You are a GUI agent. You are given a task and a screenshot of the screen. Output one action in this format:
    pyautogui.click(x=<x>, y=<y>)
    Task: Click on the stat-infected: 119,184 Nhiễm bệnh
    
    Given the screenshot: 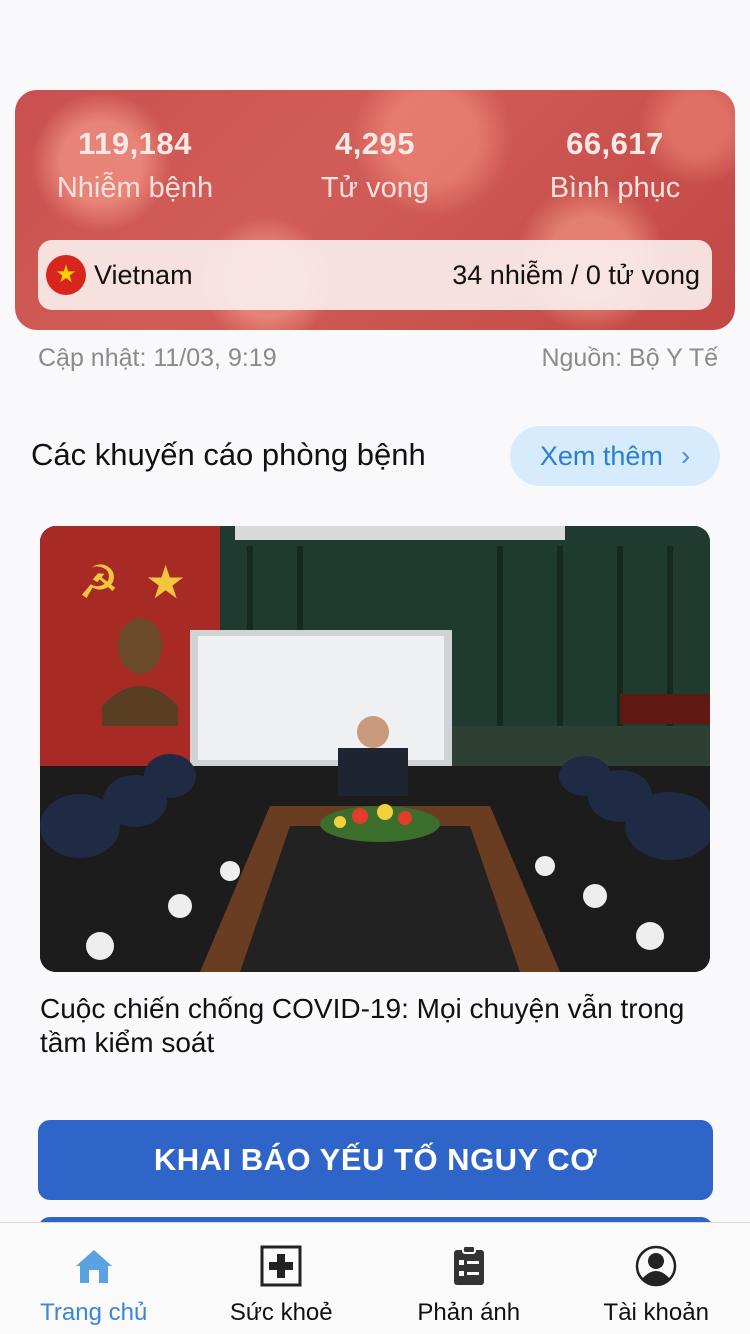 What is the action you would take?
    pyautogui.click(x=135, y=165)
    